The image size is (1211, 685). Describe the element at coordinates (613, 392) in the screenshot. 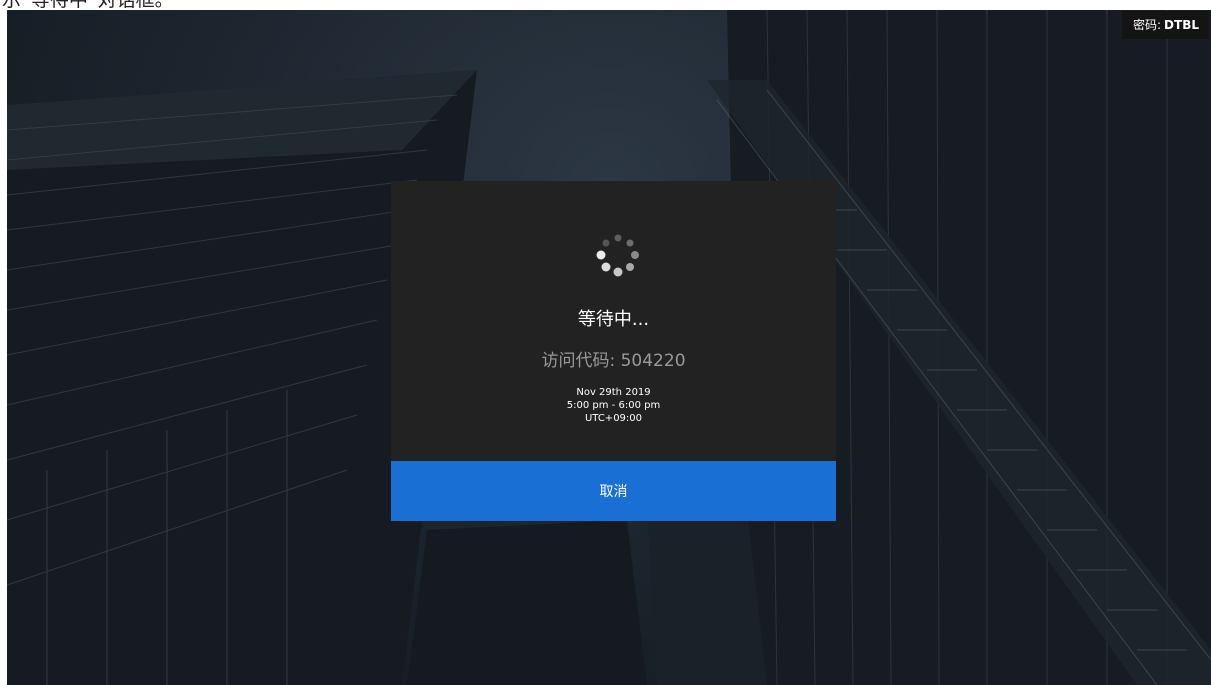

I see `schedule-date: Nov 29th 2019` at that location.